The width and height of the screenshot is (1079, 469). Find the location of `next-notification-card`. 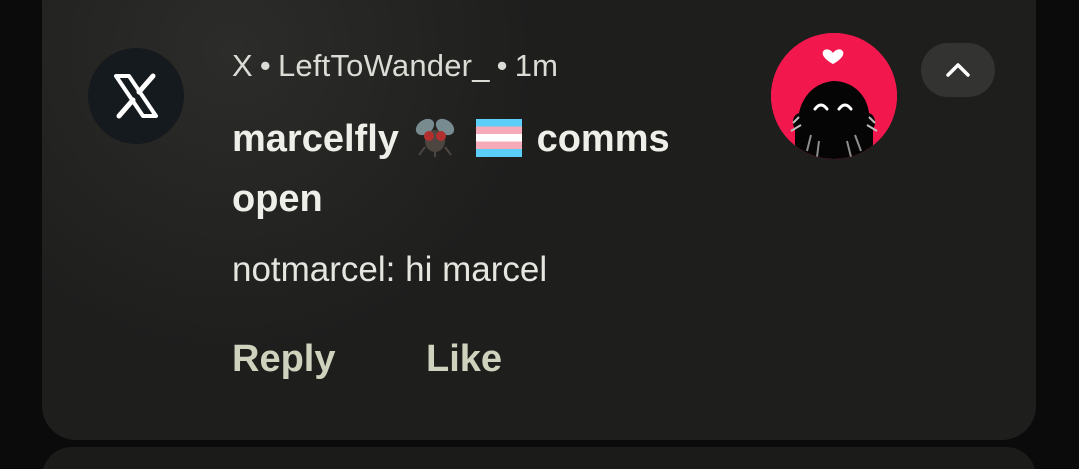

next-notification-card is located at coordinates (539, 458).